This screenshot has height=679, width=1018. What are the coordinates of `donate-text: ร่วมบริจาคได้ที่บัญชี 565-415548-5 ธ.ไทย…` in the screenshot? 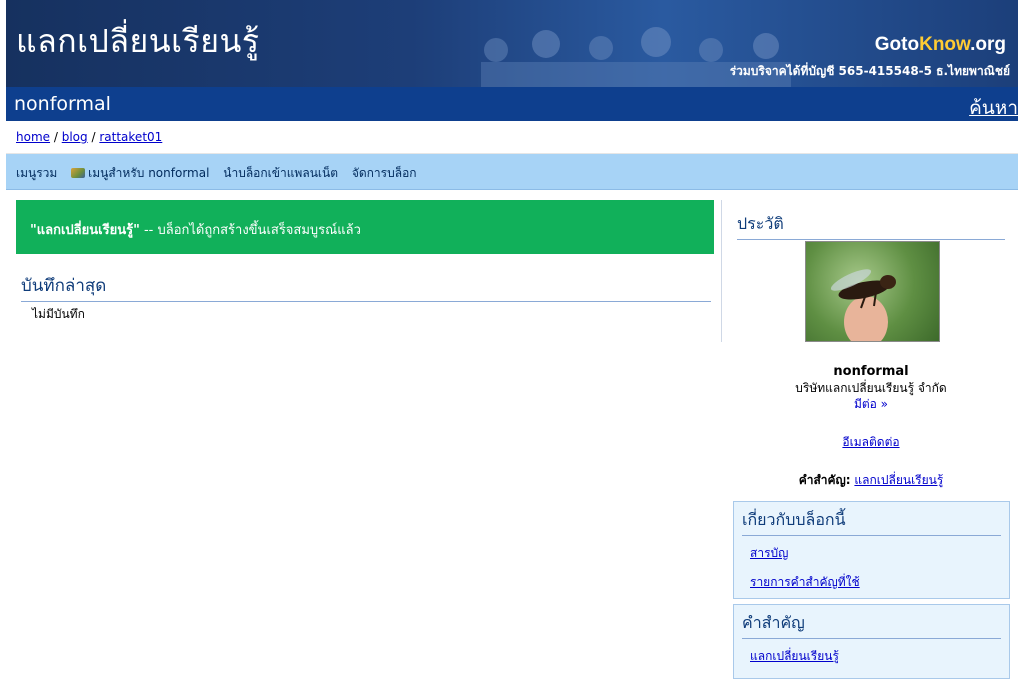 It's located at (869, 71).